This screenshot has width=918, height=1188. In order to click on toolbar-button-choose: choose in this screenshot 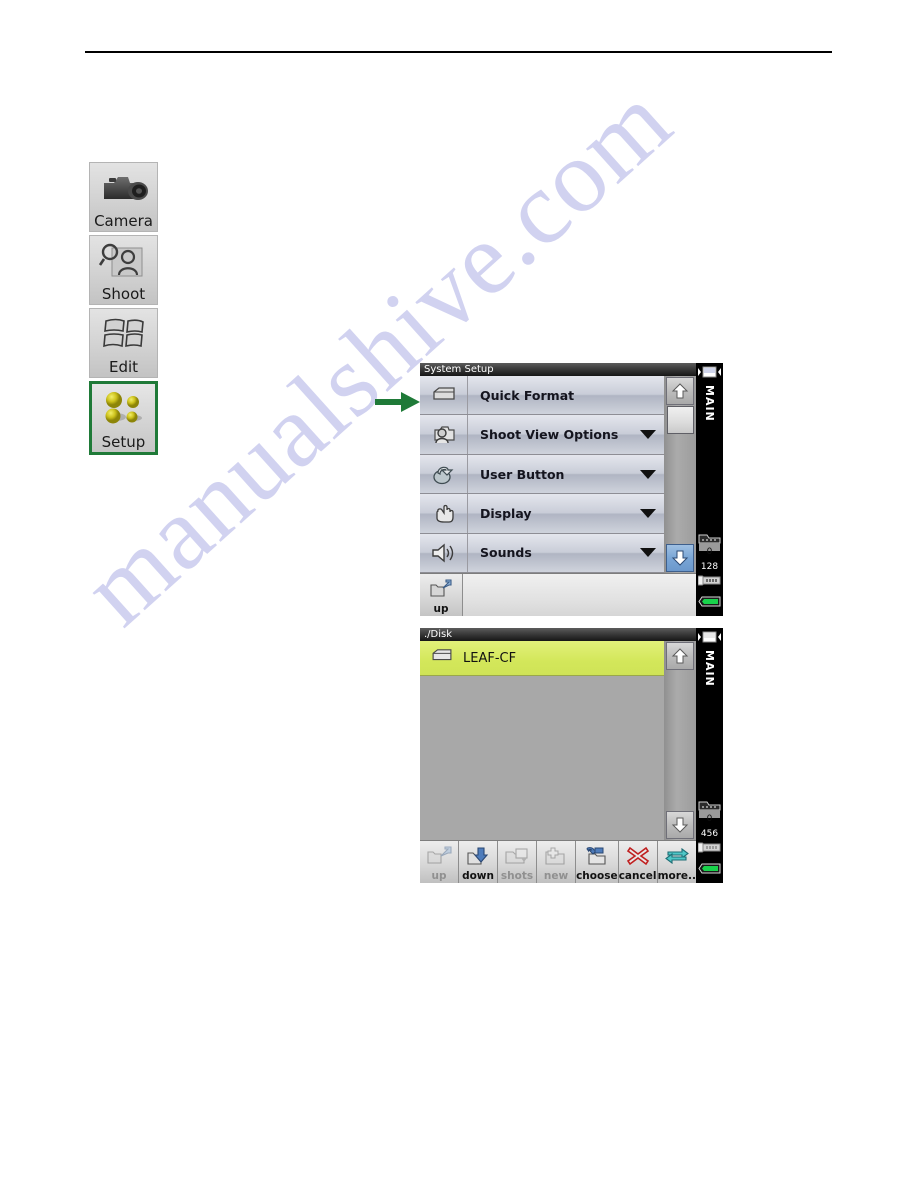, I will do `click(597, 862)`.